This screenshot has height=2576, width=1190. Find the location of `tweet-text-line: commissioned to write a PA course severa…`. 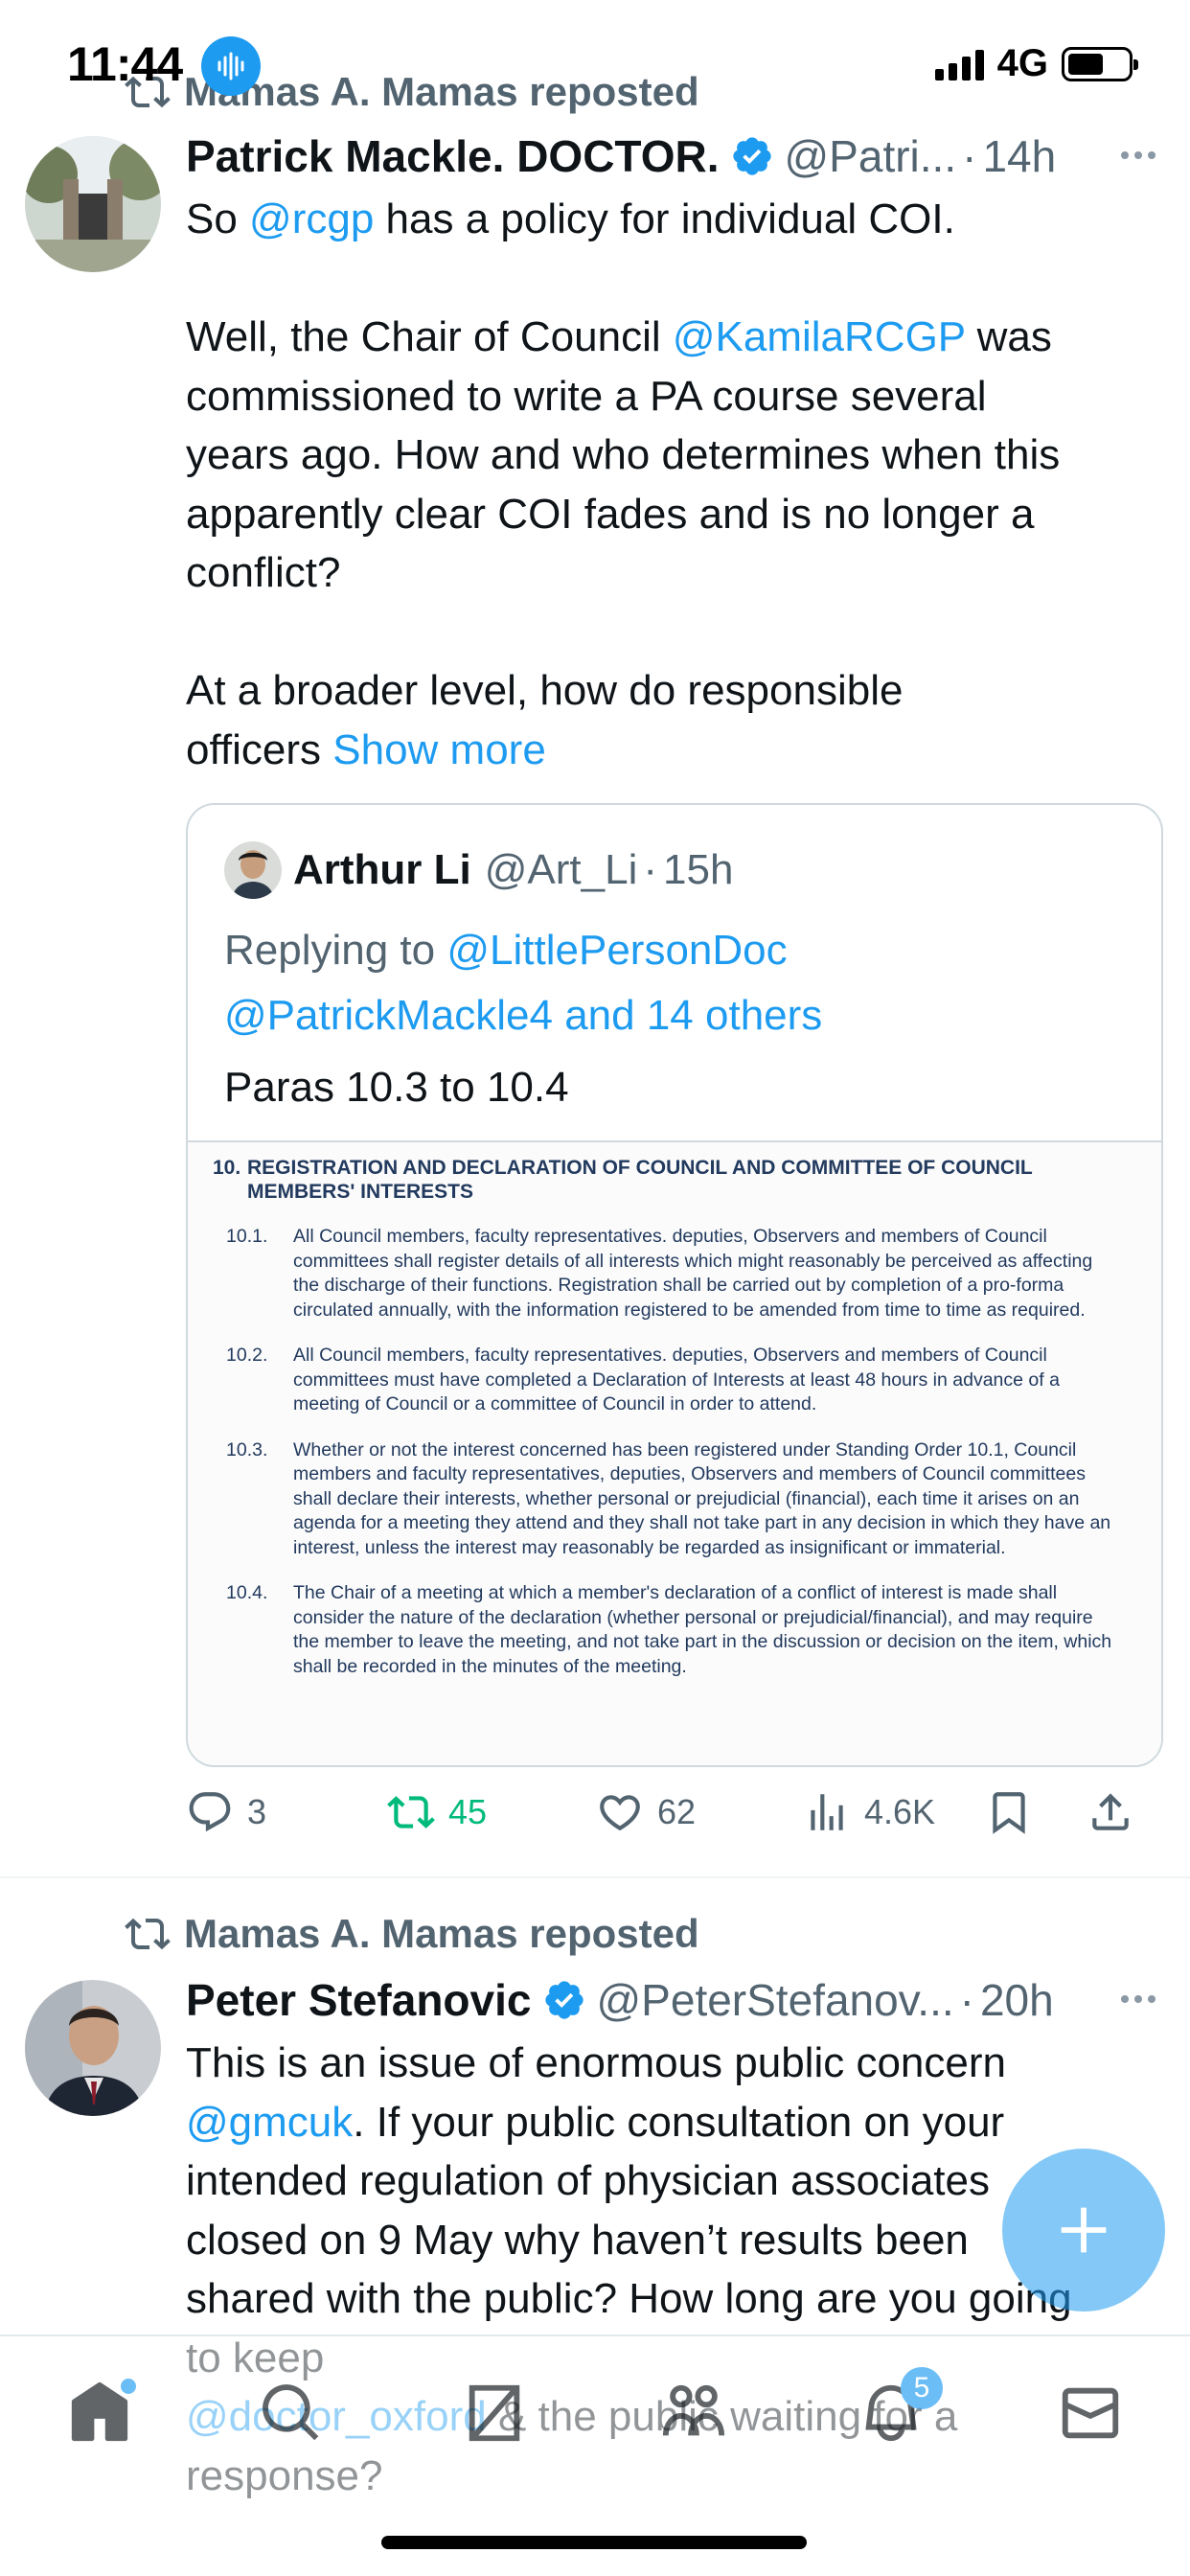

tweet-text-line: commissioned to write a PA course severa… is located at coordinates (669, 397).